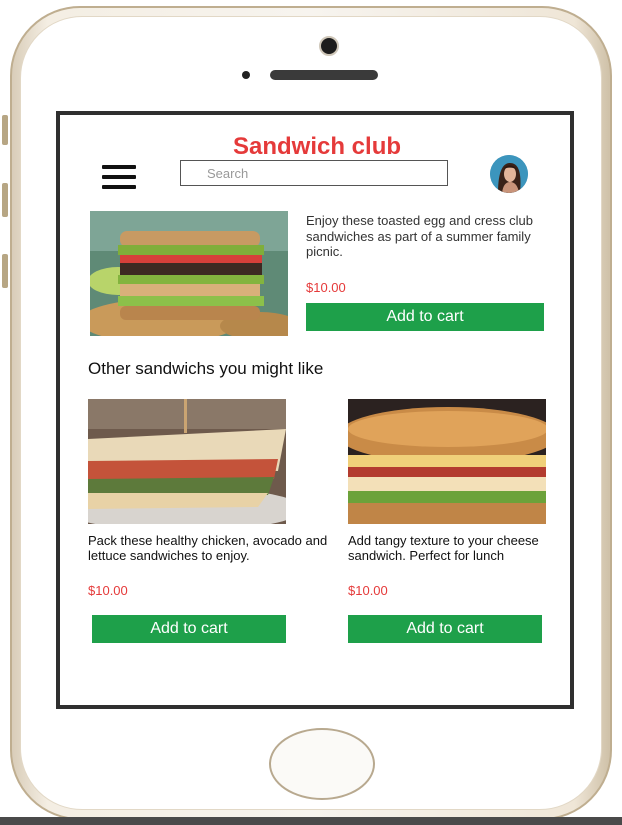 The height and width of the screenshot is (825, 622). I want to click on cheese-sandwich-price: $10.00, so click(368, 590).